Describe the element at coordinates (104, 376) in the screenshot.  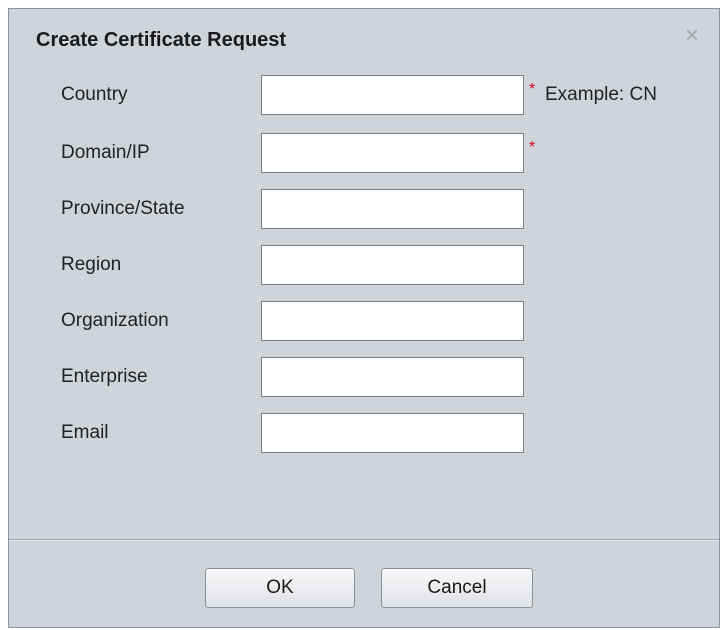
I see `enterprise-label: Enterprise` at that location.